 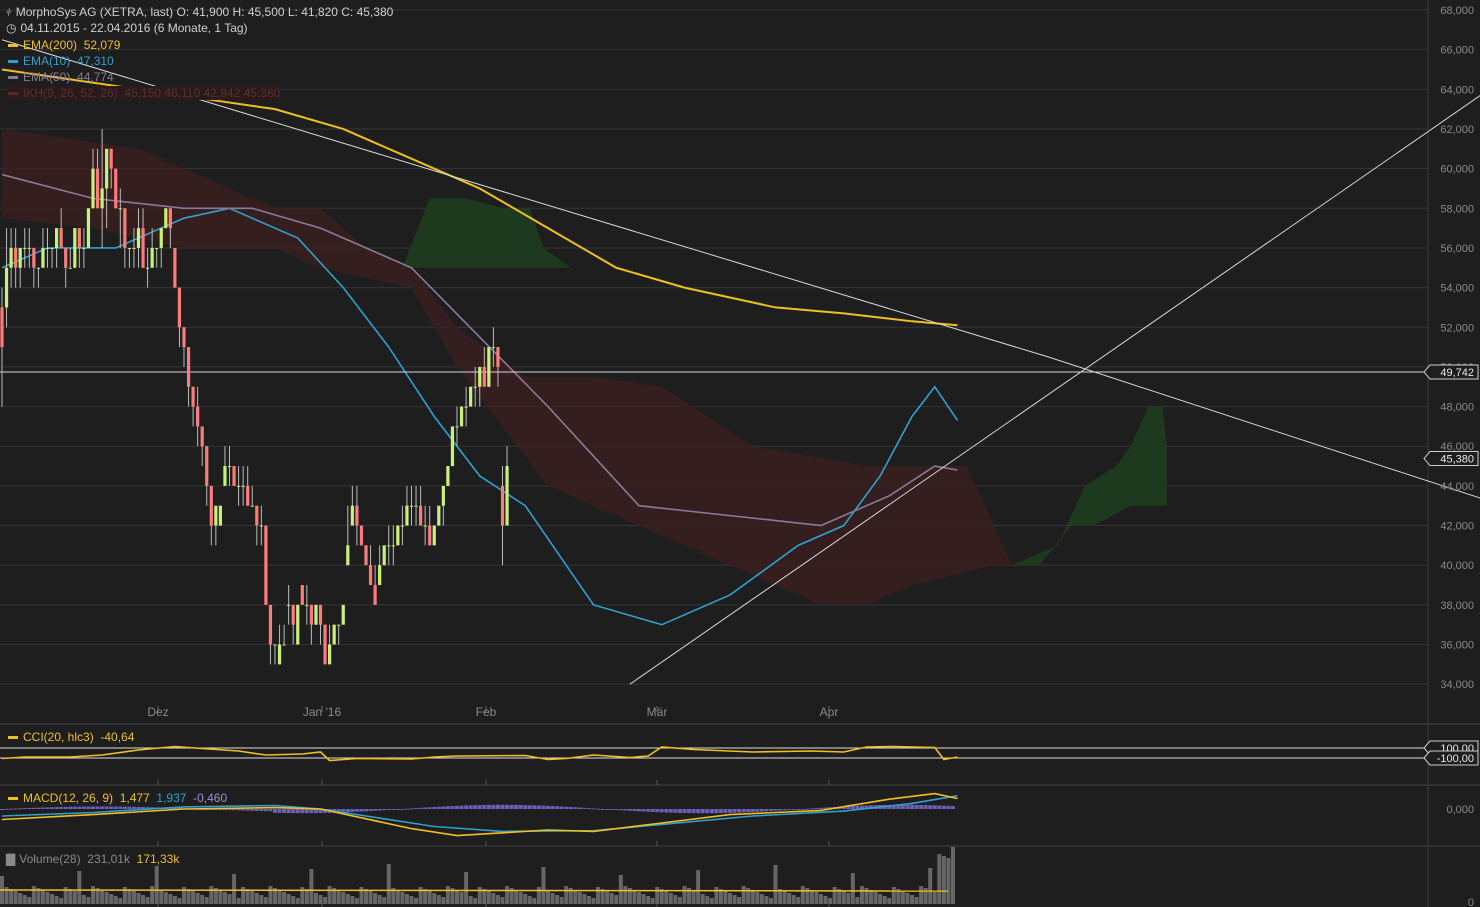 What do you see at coordinates (1457, 566) in the screenshot?
I see `y-tick-label: 40,000` at bounding box center [1457, 566].